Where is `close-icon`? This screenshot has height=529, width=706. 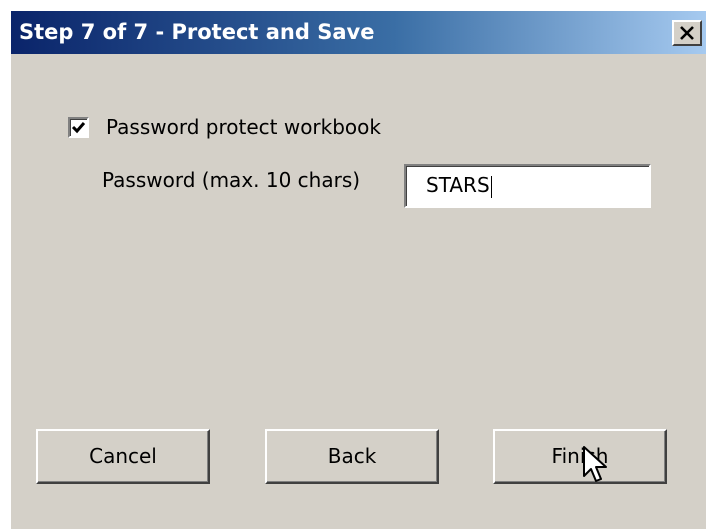 close-icon is located at coordinates (687, 33).